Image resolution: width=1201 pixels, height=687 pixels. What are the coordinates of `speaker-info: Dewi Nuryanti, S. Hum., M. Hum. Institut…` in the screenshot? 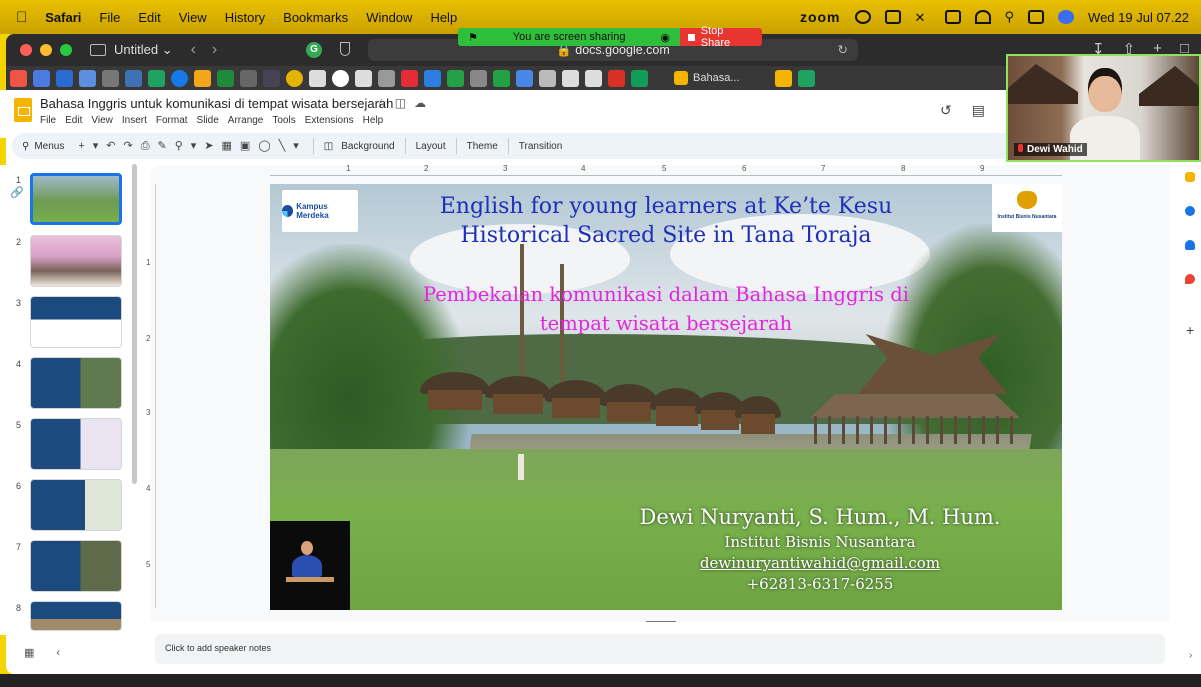 It's located at (820, 548).